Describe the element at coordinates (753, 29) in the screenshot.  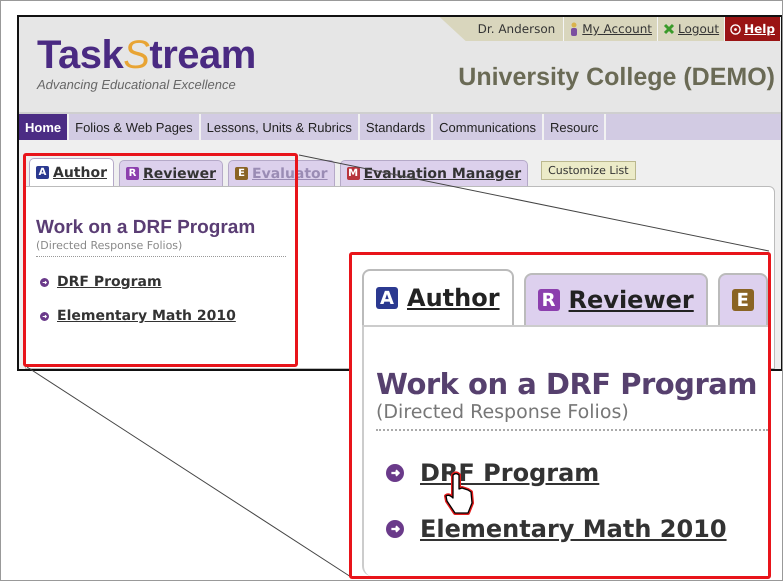
I see `header-link: Help` at that location.